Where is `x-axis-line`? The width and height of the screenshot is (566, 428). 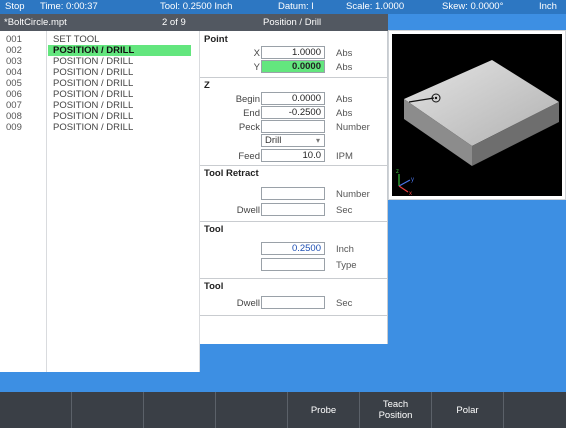 x-axis-line is located at coordinates (403, 189).